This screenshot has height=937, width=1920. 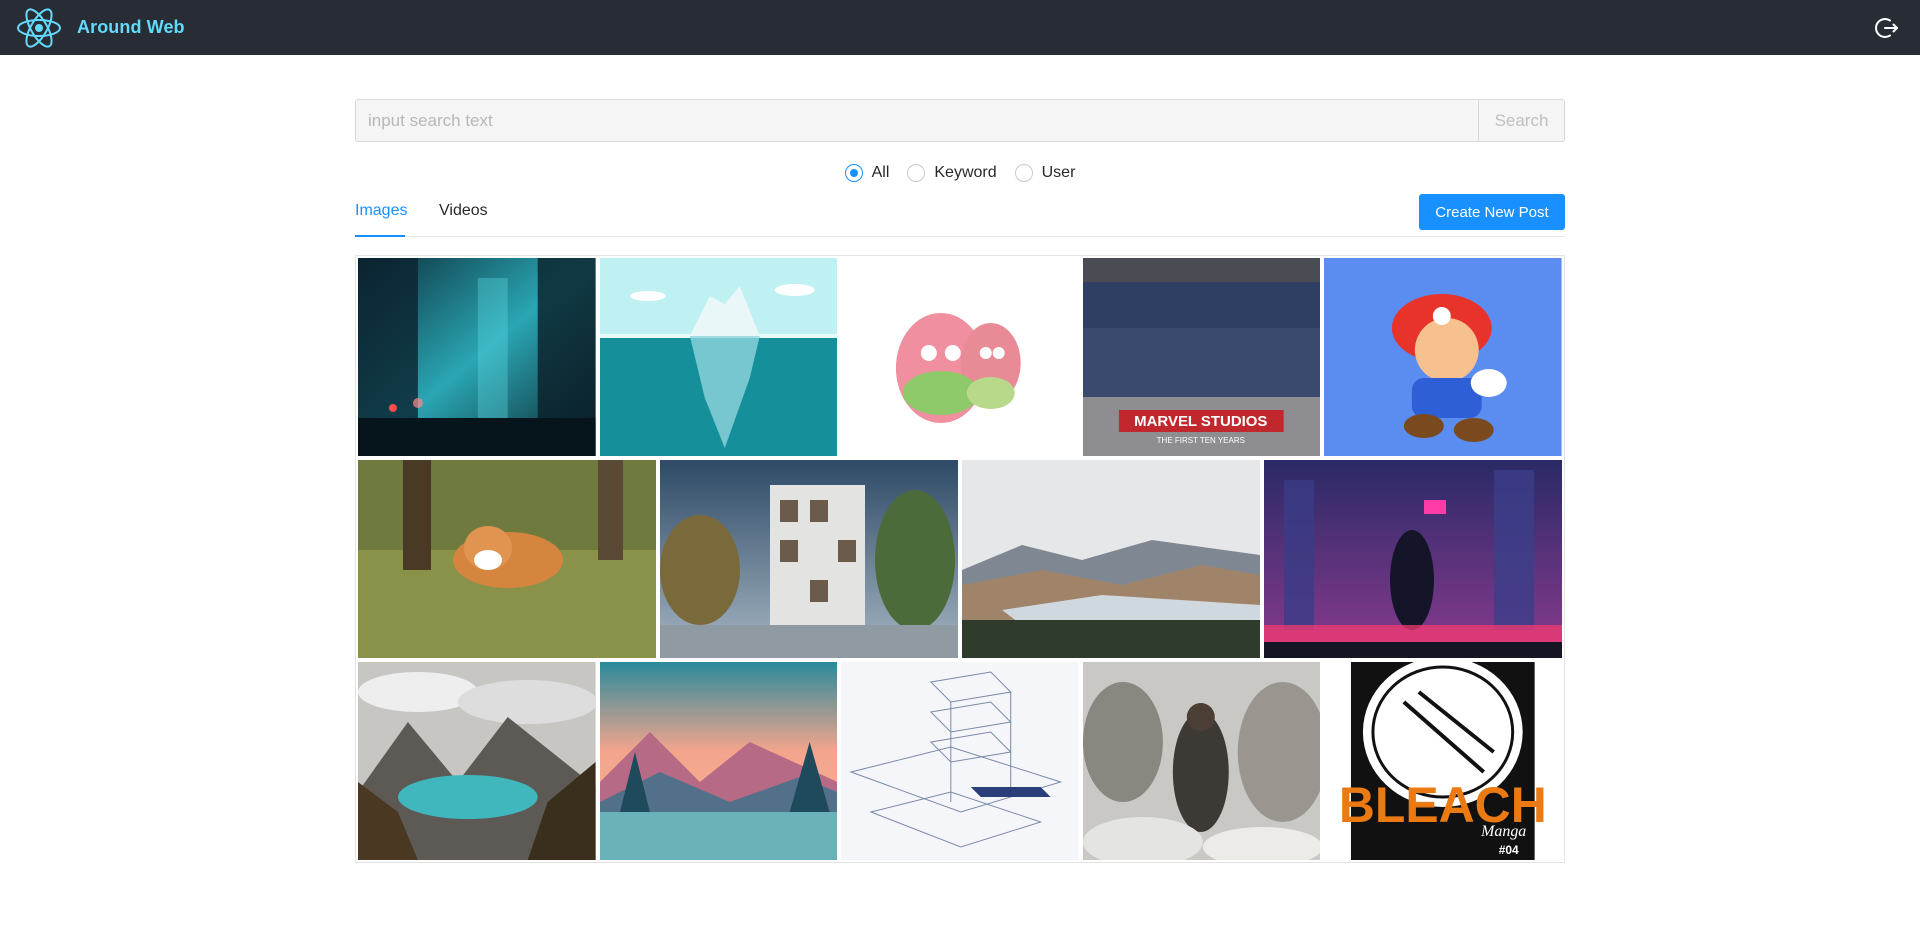 I want to click on radio-user-label: User, so click(x=1058, y=172).